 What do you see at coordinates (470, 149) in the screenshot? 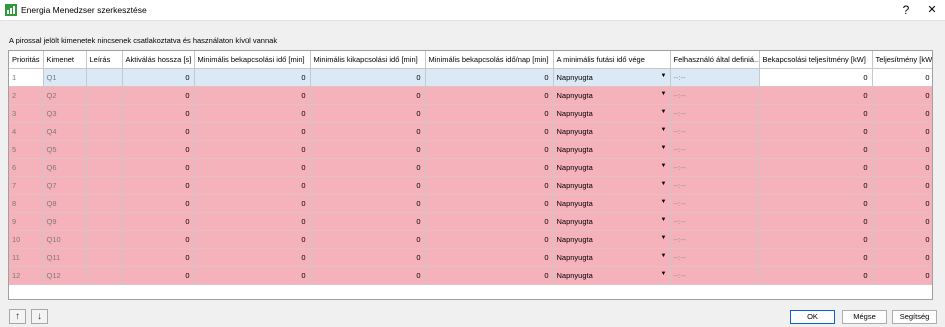
I see `table-row: 5 Q5 0 0 0 0 Napnyugta ▼ --:-- 0 0` at bounding box center [470, 149].